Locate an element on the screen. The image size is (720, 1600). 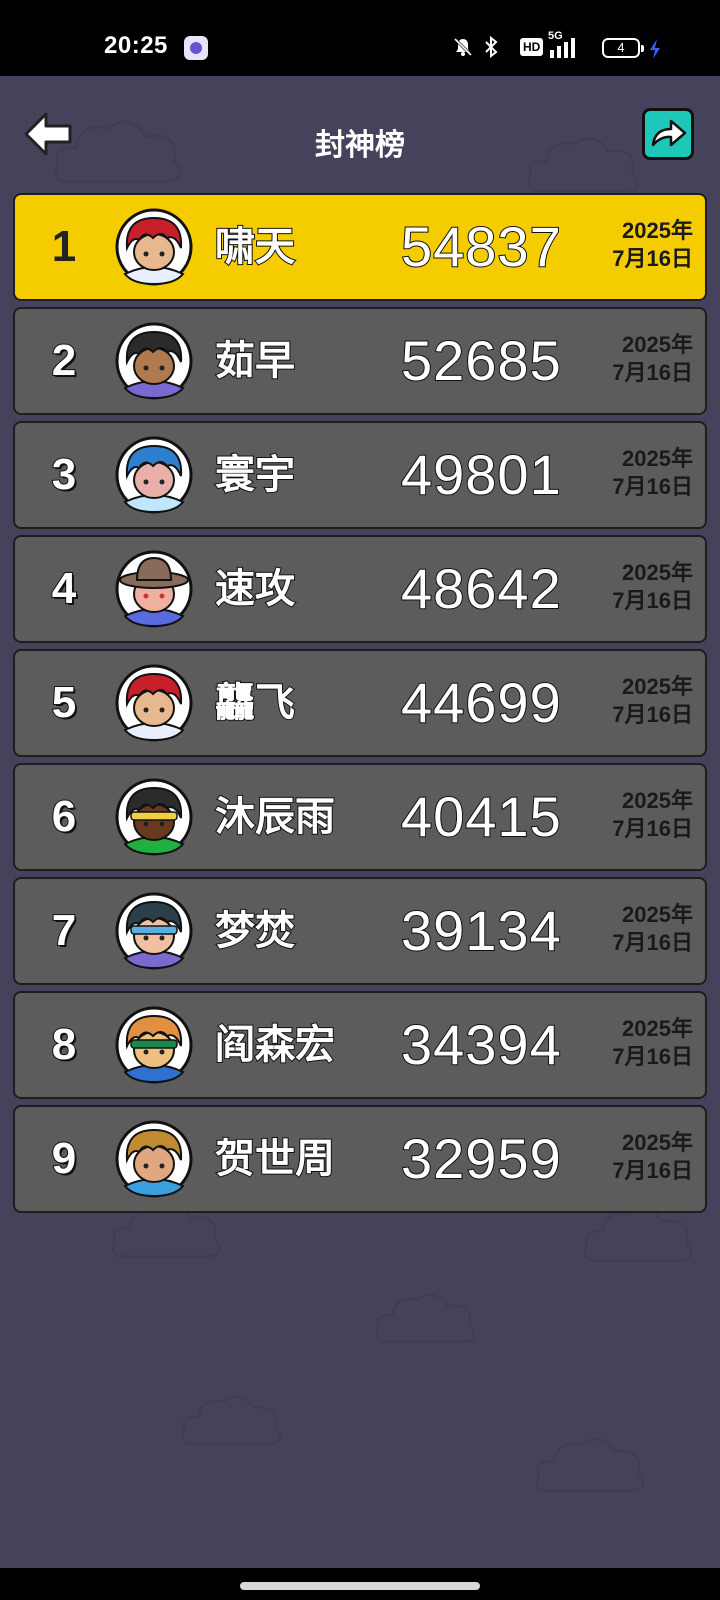
leaderboard-row: 9 贺世周 32959 2025年 7月16日 is located at coordinates (360, 1159).